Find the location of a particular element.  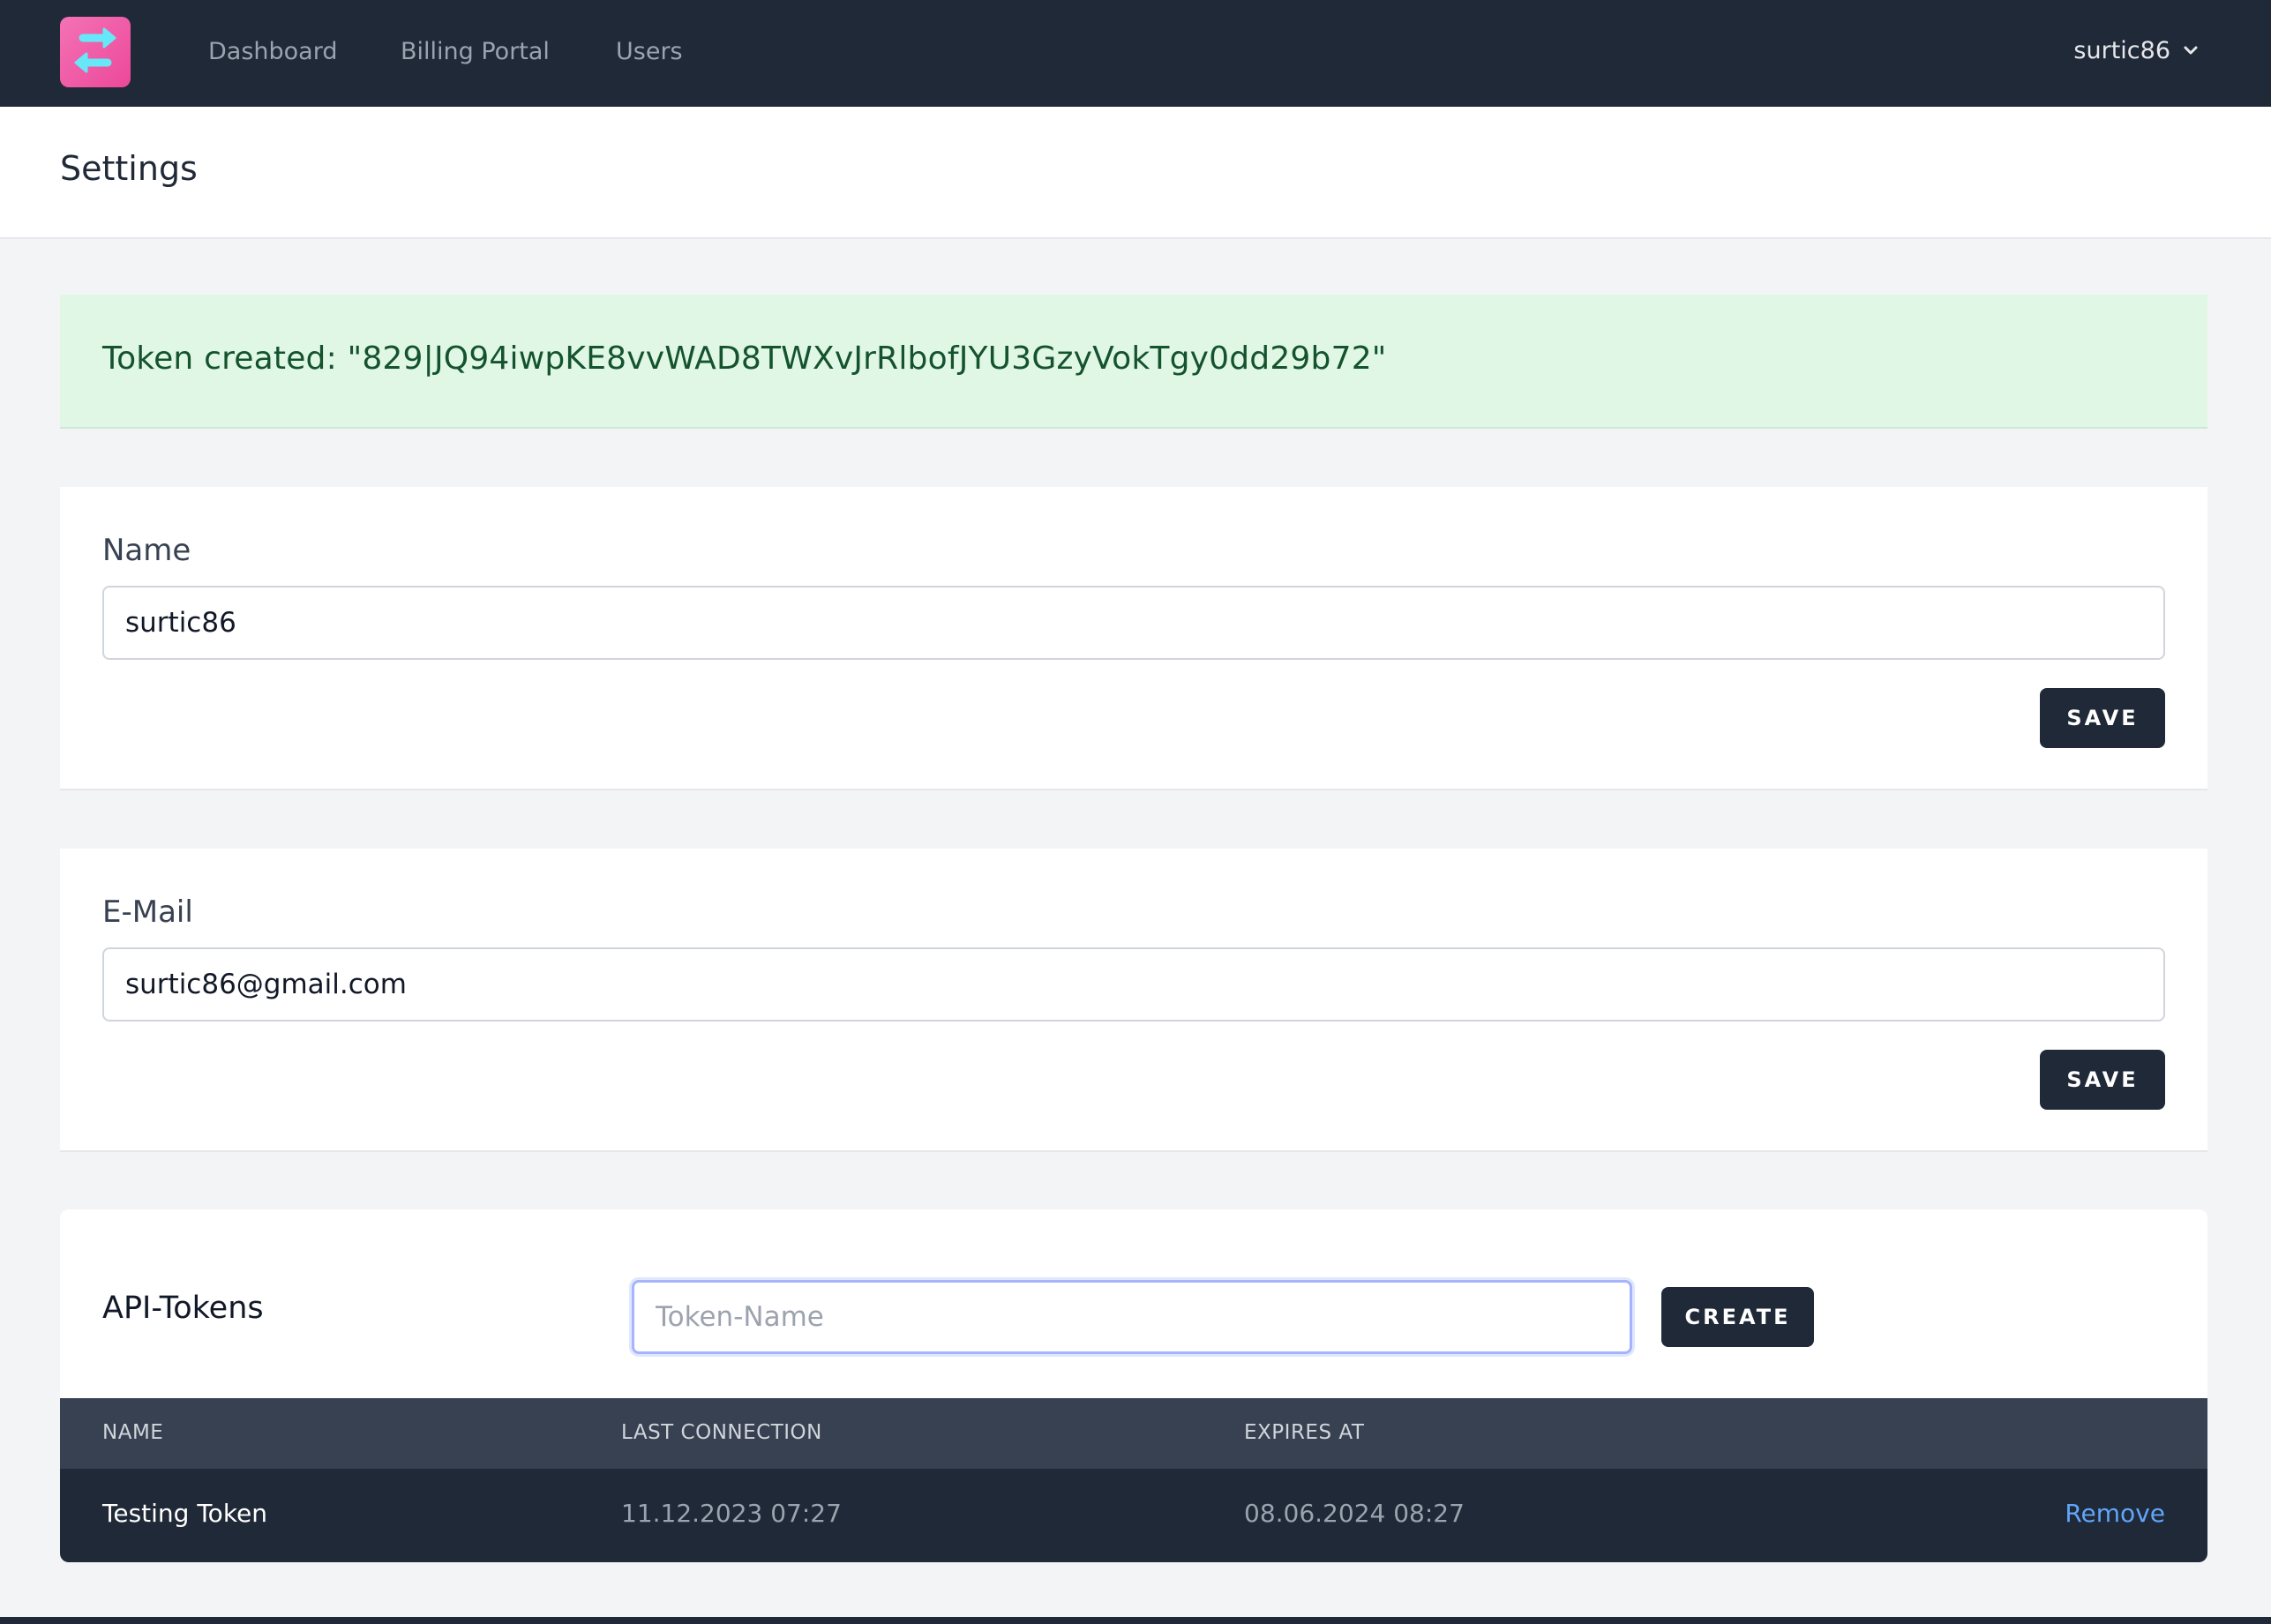

remove-token-link: Remove is located at coordinates (2115, 1513).